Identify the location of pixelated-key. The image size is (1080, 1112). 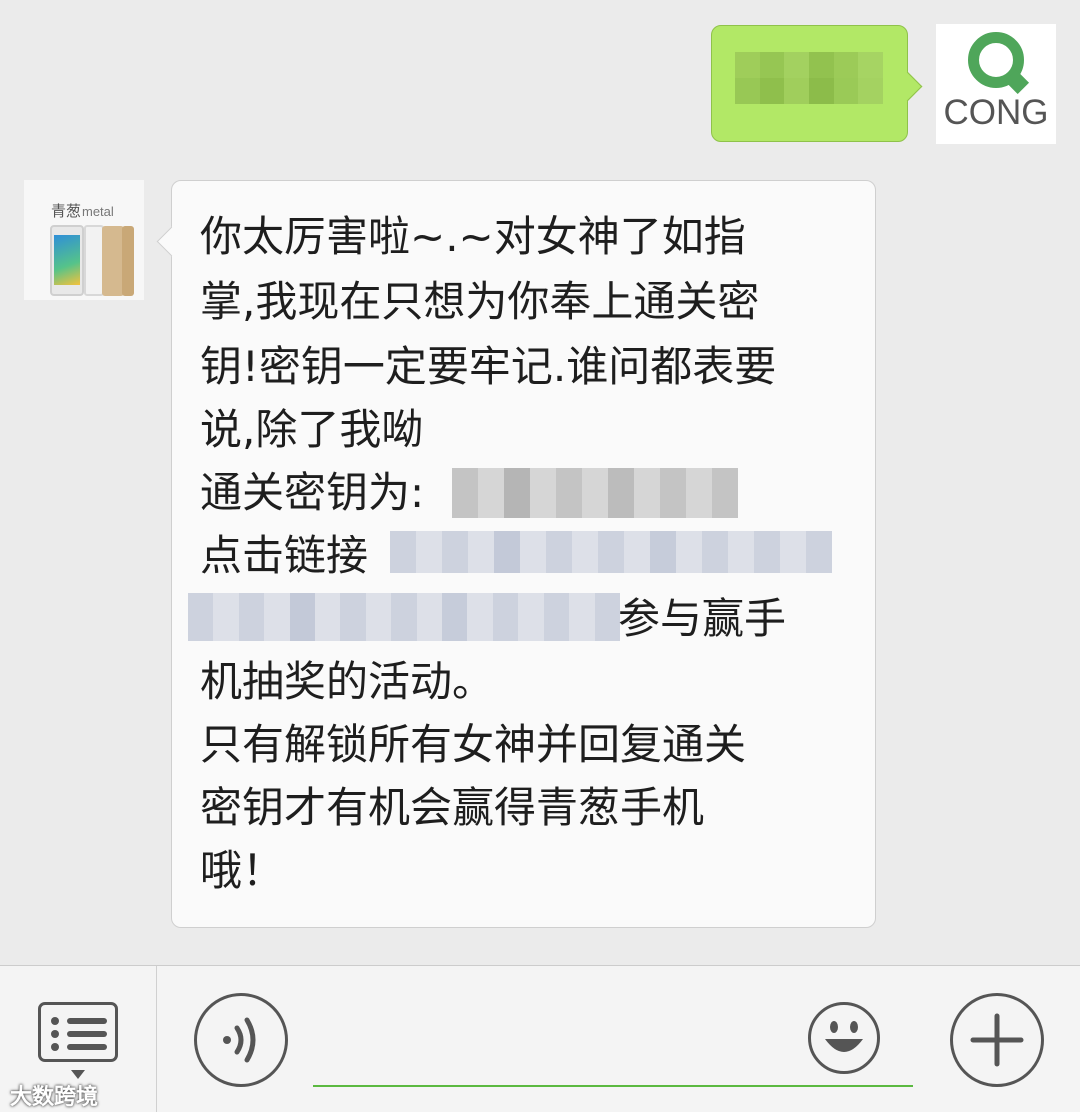
(597, 493).